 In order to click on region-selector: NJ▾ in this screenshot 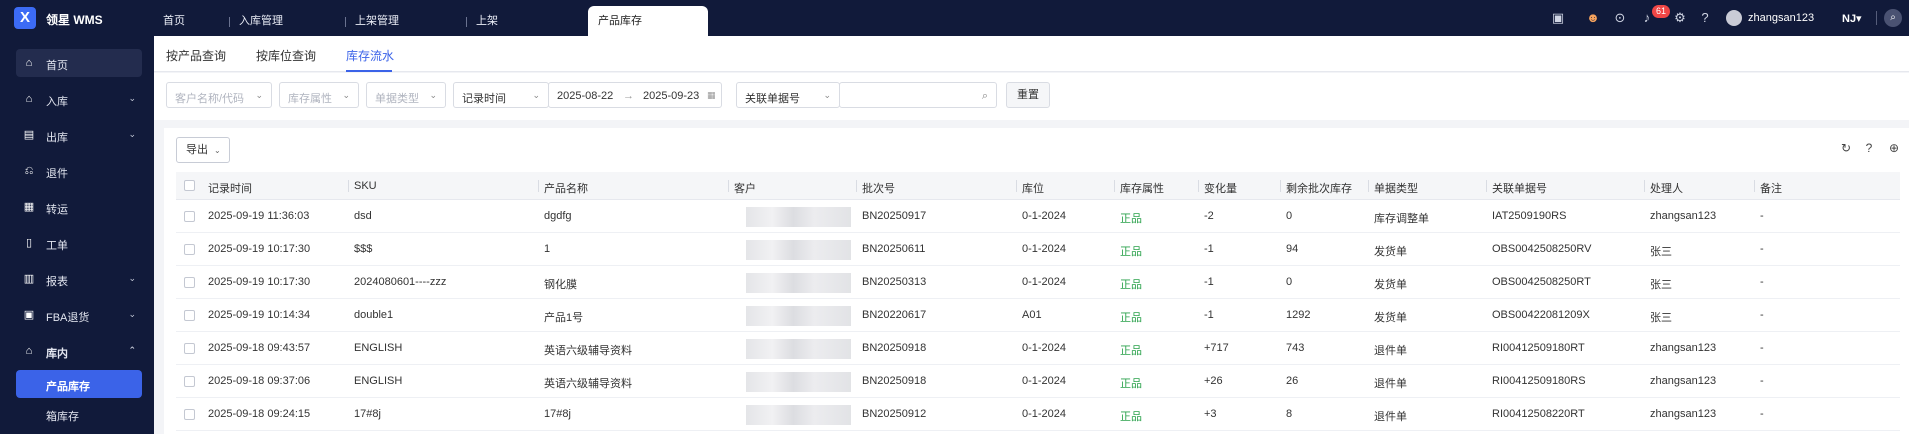, I will do `click(1852, 18)`.